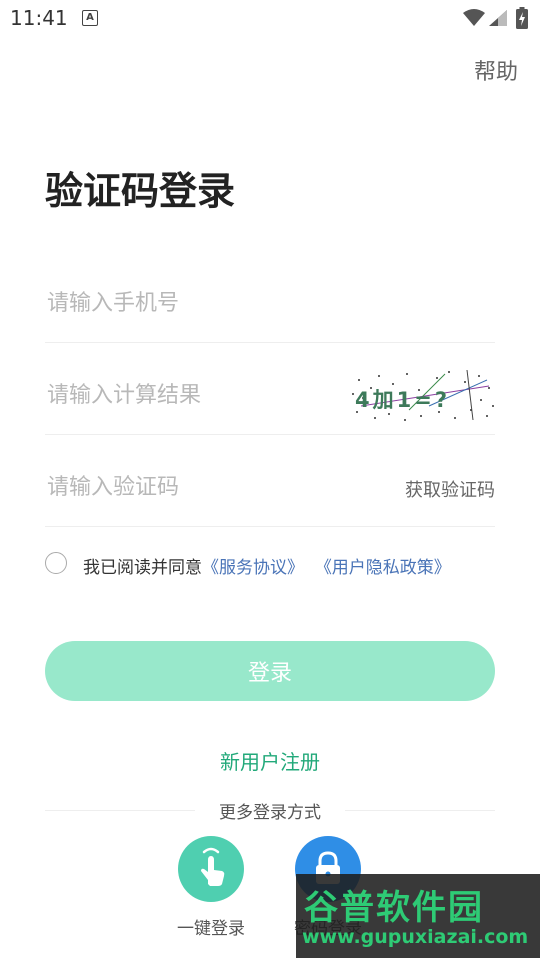 This screenshot has height=960, width=540. I want to click on captcha-text: 4加1=?, so click(403, 400).